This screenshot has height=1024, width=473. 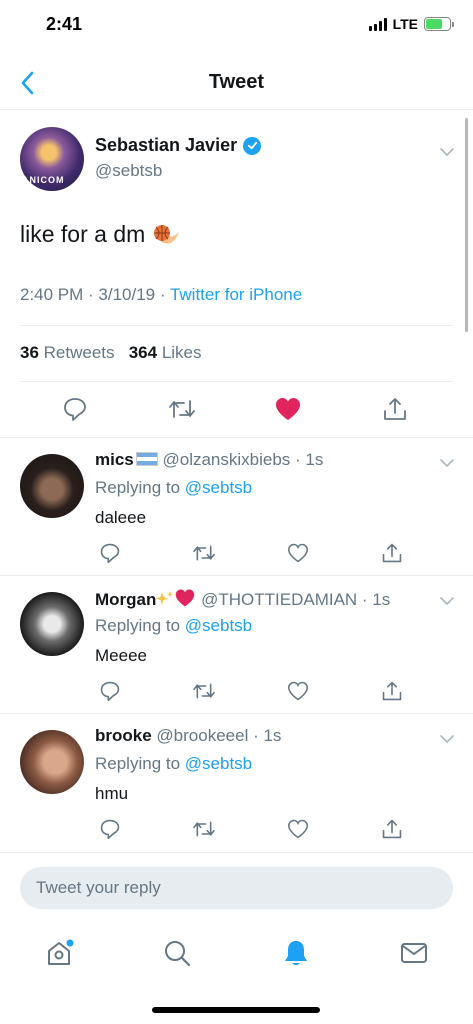 I want to click on status-indicators: LTE, so click(x=411, y=24).